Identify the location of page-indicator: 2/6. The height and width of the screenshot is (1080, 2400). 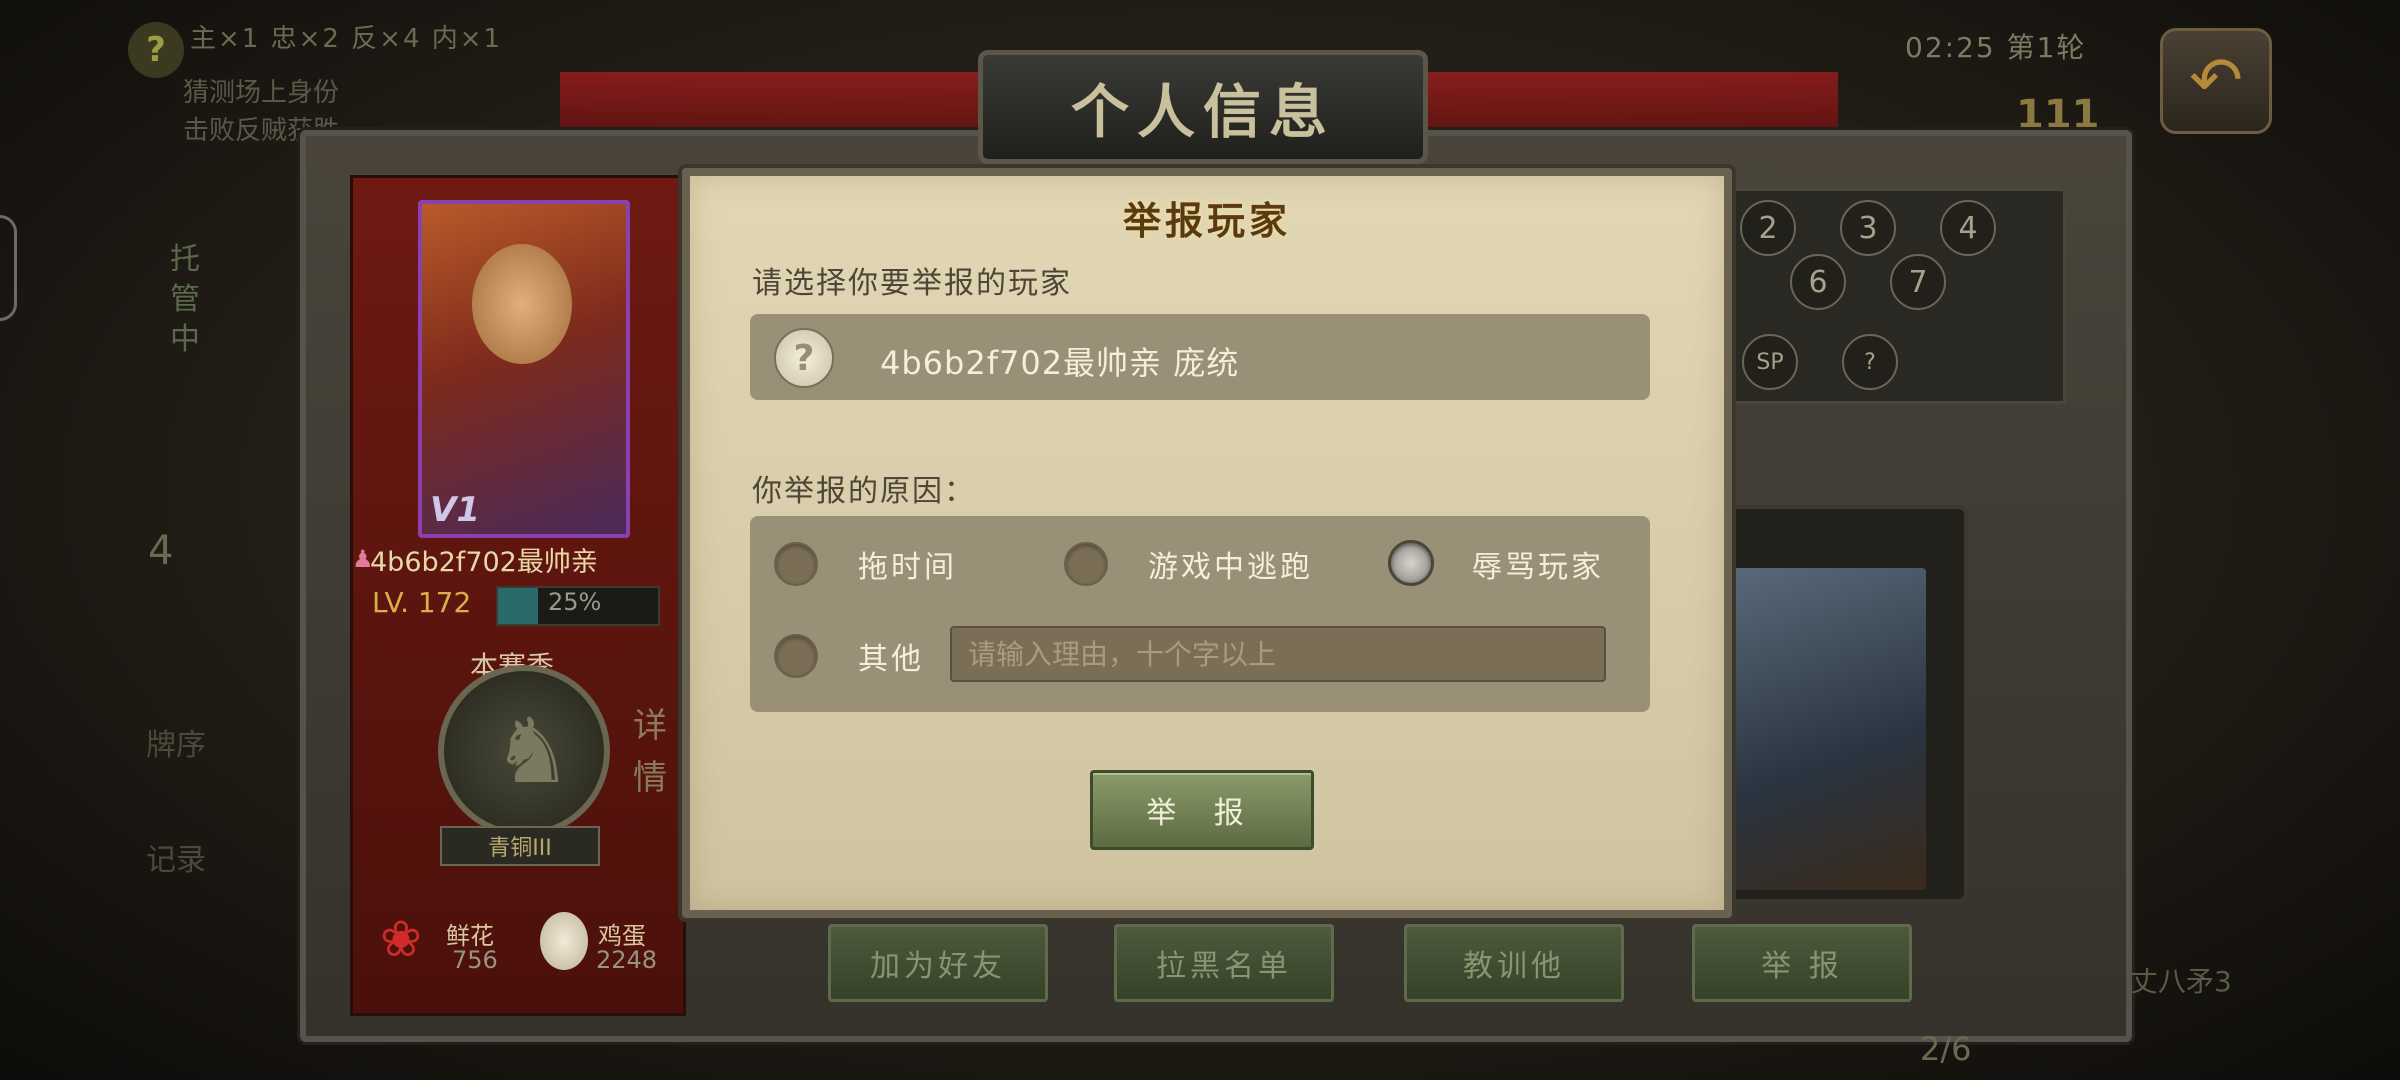
(1946, 1049).